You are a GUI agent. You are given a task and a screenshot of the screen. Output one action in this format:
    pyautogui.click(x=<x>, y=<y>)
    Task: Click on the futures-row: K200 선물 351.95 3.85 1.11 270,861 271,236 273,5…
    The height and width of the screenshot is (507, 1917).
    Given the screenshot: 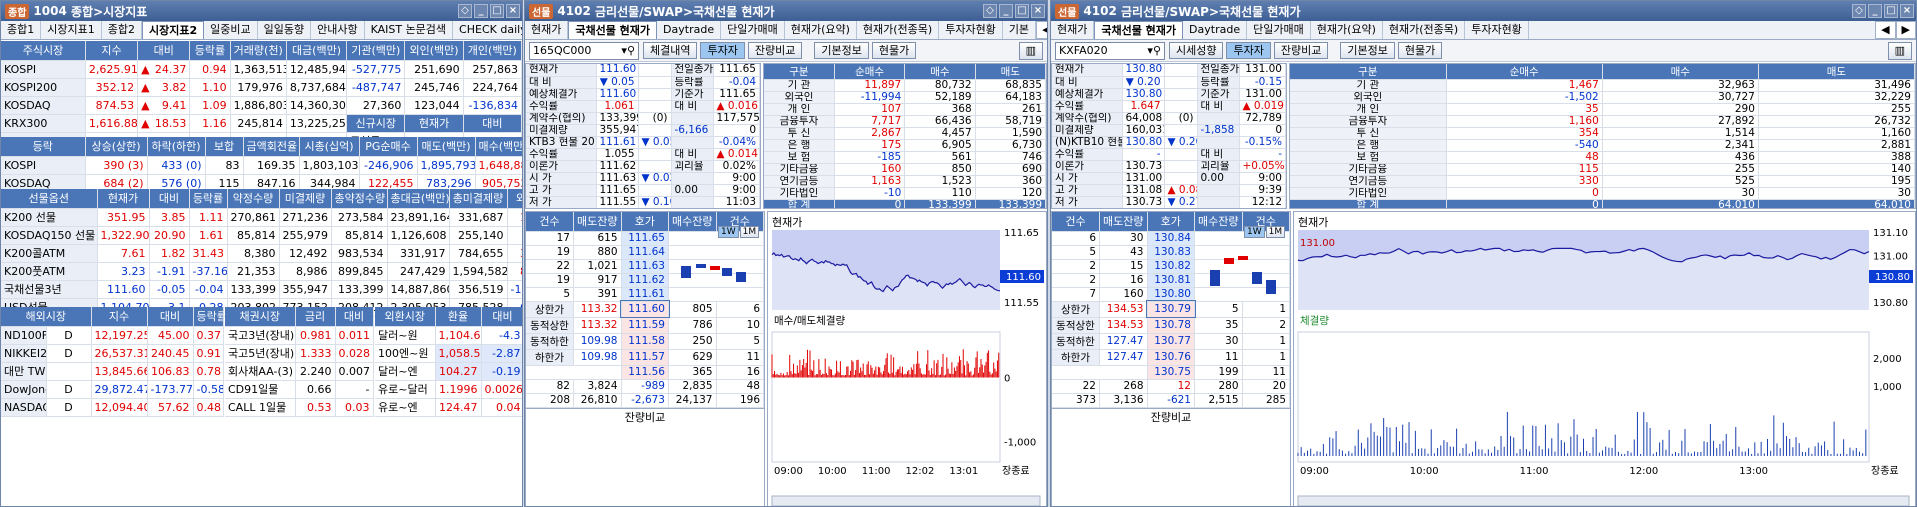 What is the action you would take?
    pyautogui.click(x=261, y=217)
    